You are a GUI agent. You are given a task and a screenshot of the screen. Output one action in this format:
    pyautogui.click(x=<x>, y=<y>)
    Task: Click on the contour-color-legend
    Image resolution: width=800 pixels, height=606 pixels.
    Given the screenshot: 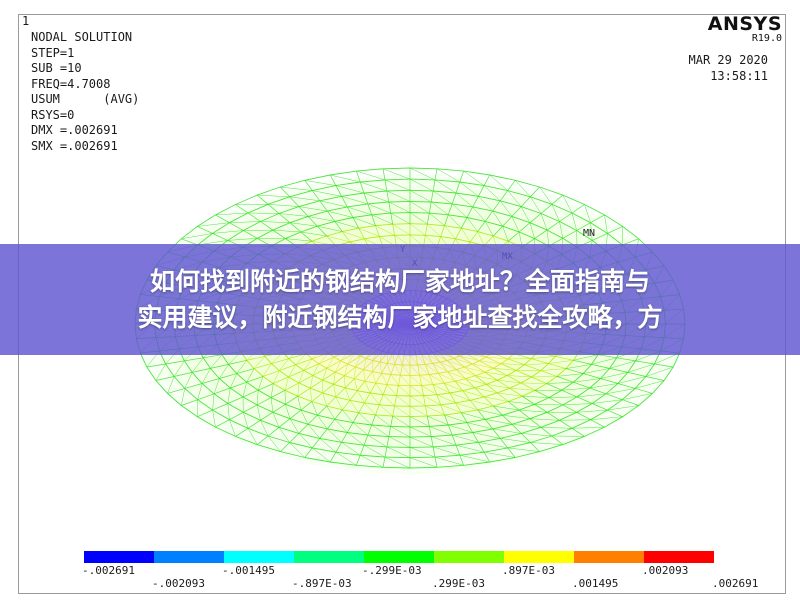 What is the action you would take?
    pyautogui.click(x=399, y=557)
    